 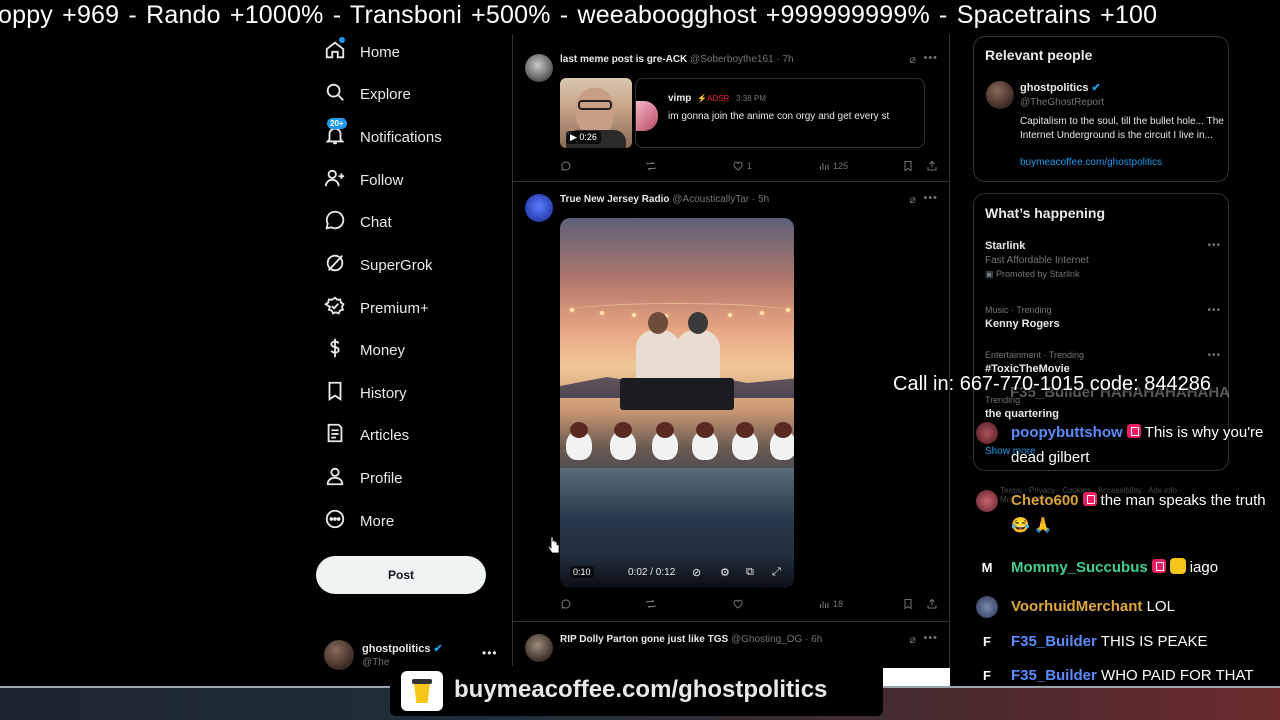 What do you see at coordinates (378, 265) in the screenshot?
I see `nav-item-supergrok: SuperGrok` at bounding box center [378, 265].